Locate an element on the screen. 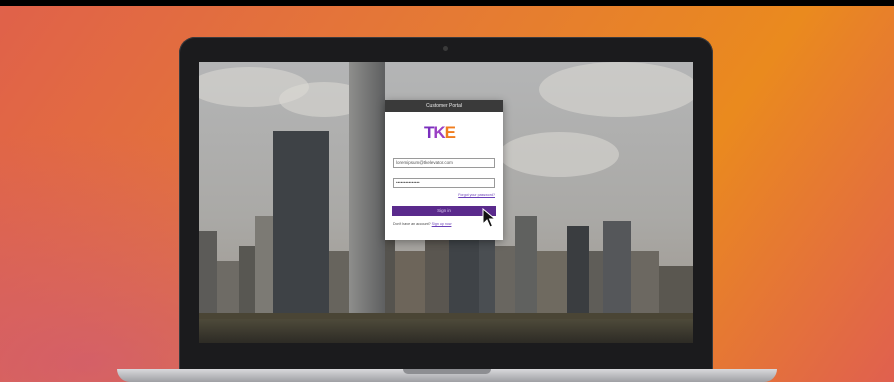  no-account-text: Don't have an account? Sign up now is located at coordinates (422, 224).